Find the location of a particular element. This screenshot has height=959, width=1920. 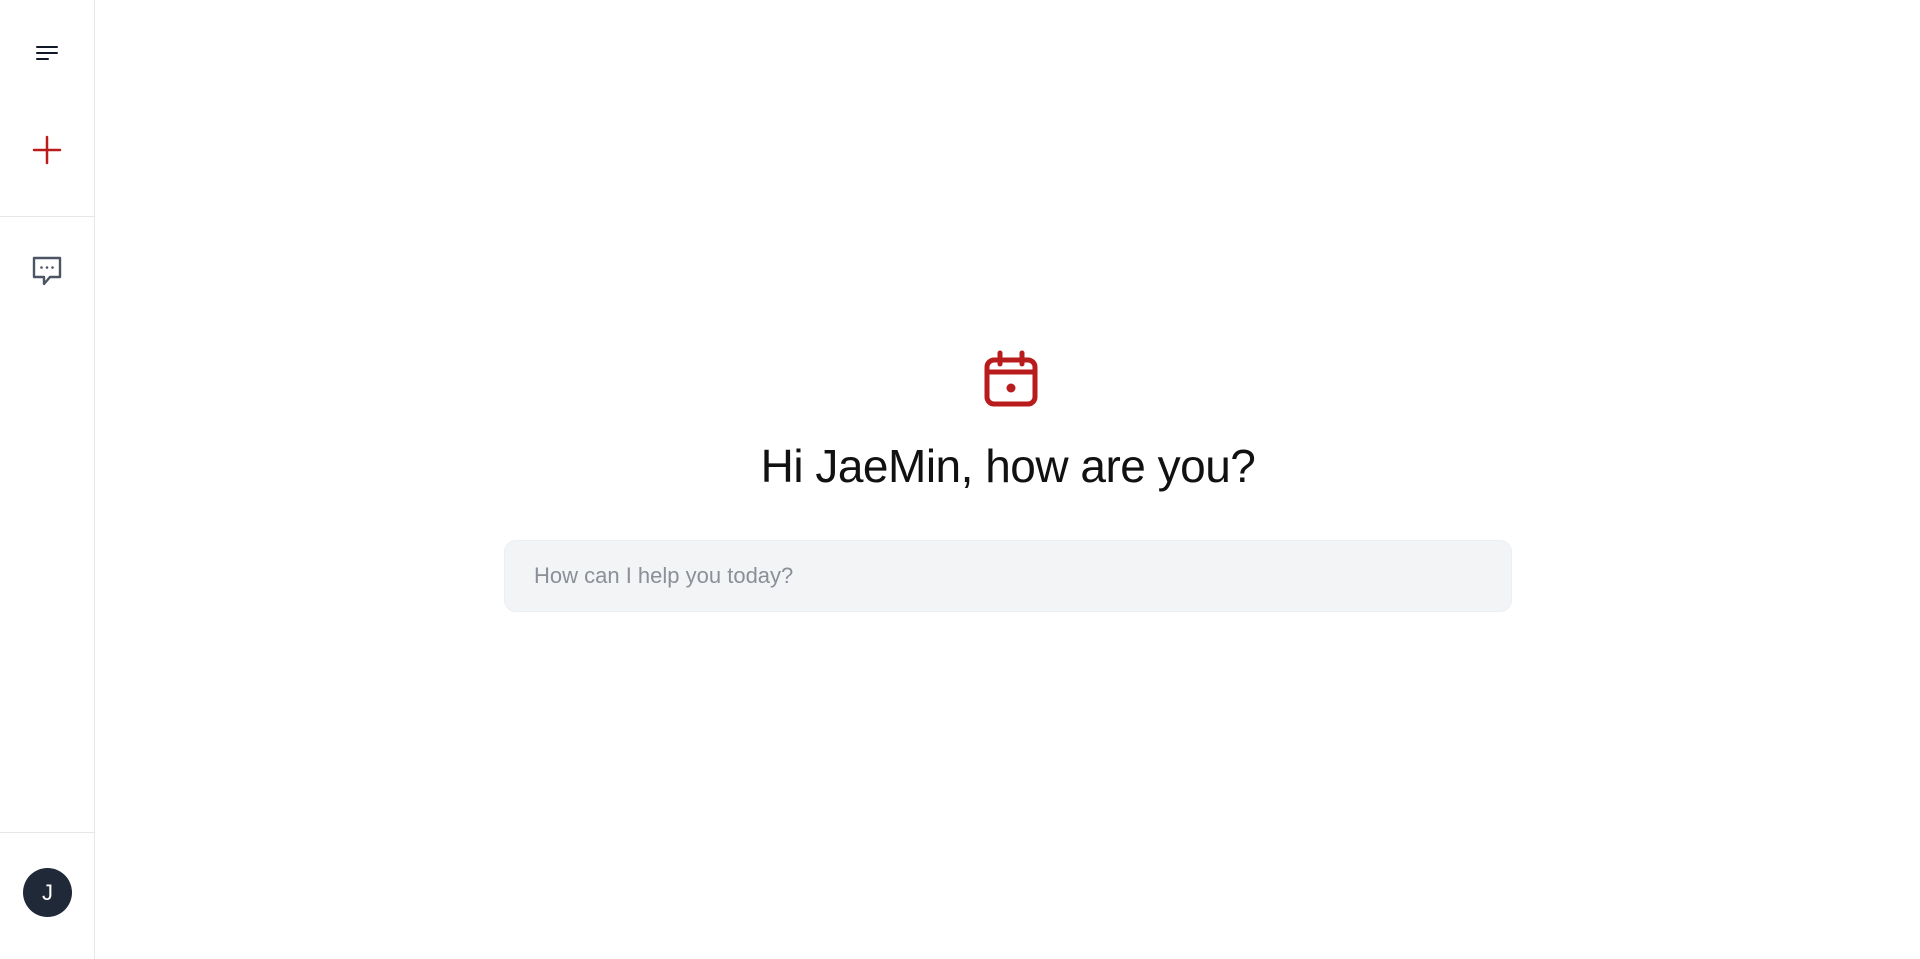

greeting-heading: Hi JaeMin, how are you? is located at coordinates (1008, 466).